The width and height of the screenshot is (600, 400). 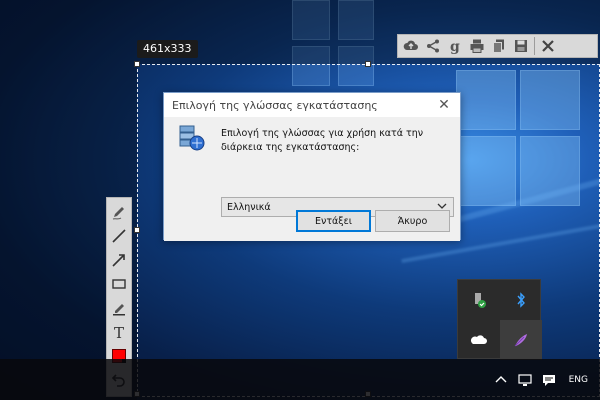 What do you see at coordinates (167, 49) in the screenshot?
I see `selection-size-label: 461x333` at bounding box center [167, 49].